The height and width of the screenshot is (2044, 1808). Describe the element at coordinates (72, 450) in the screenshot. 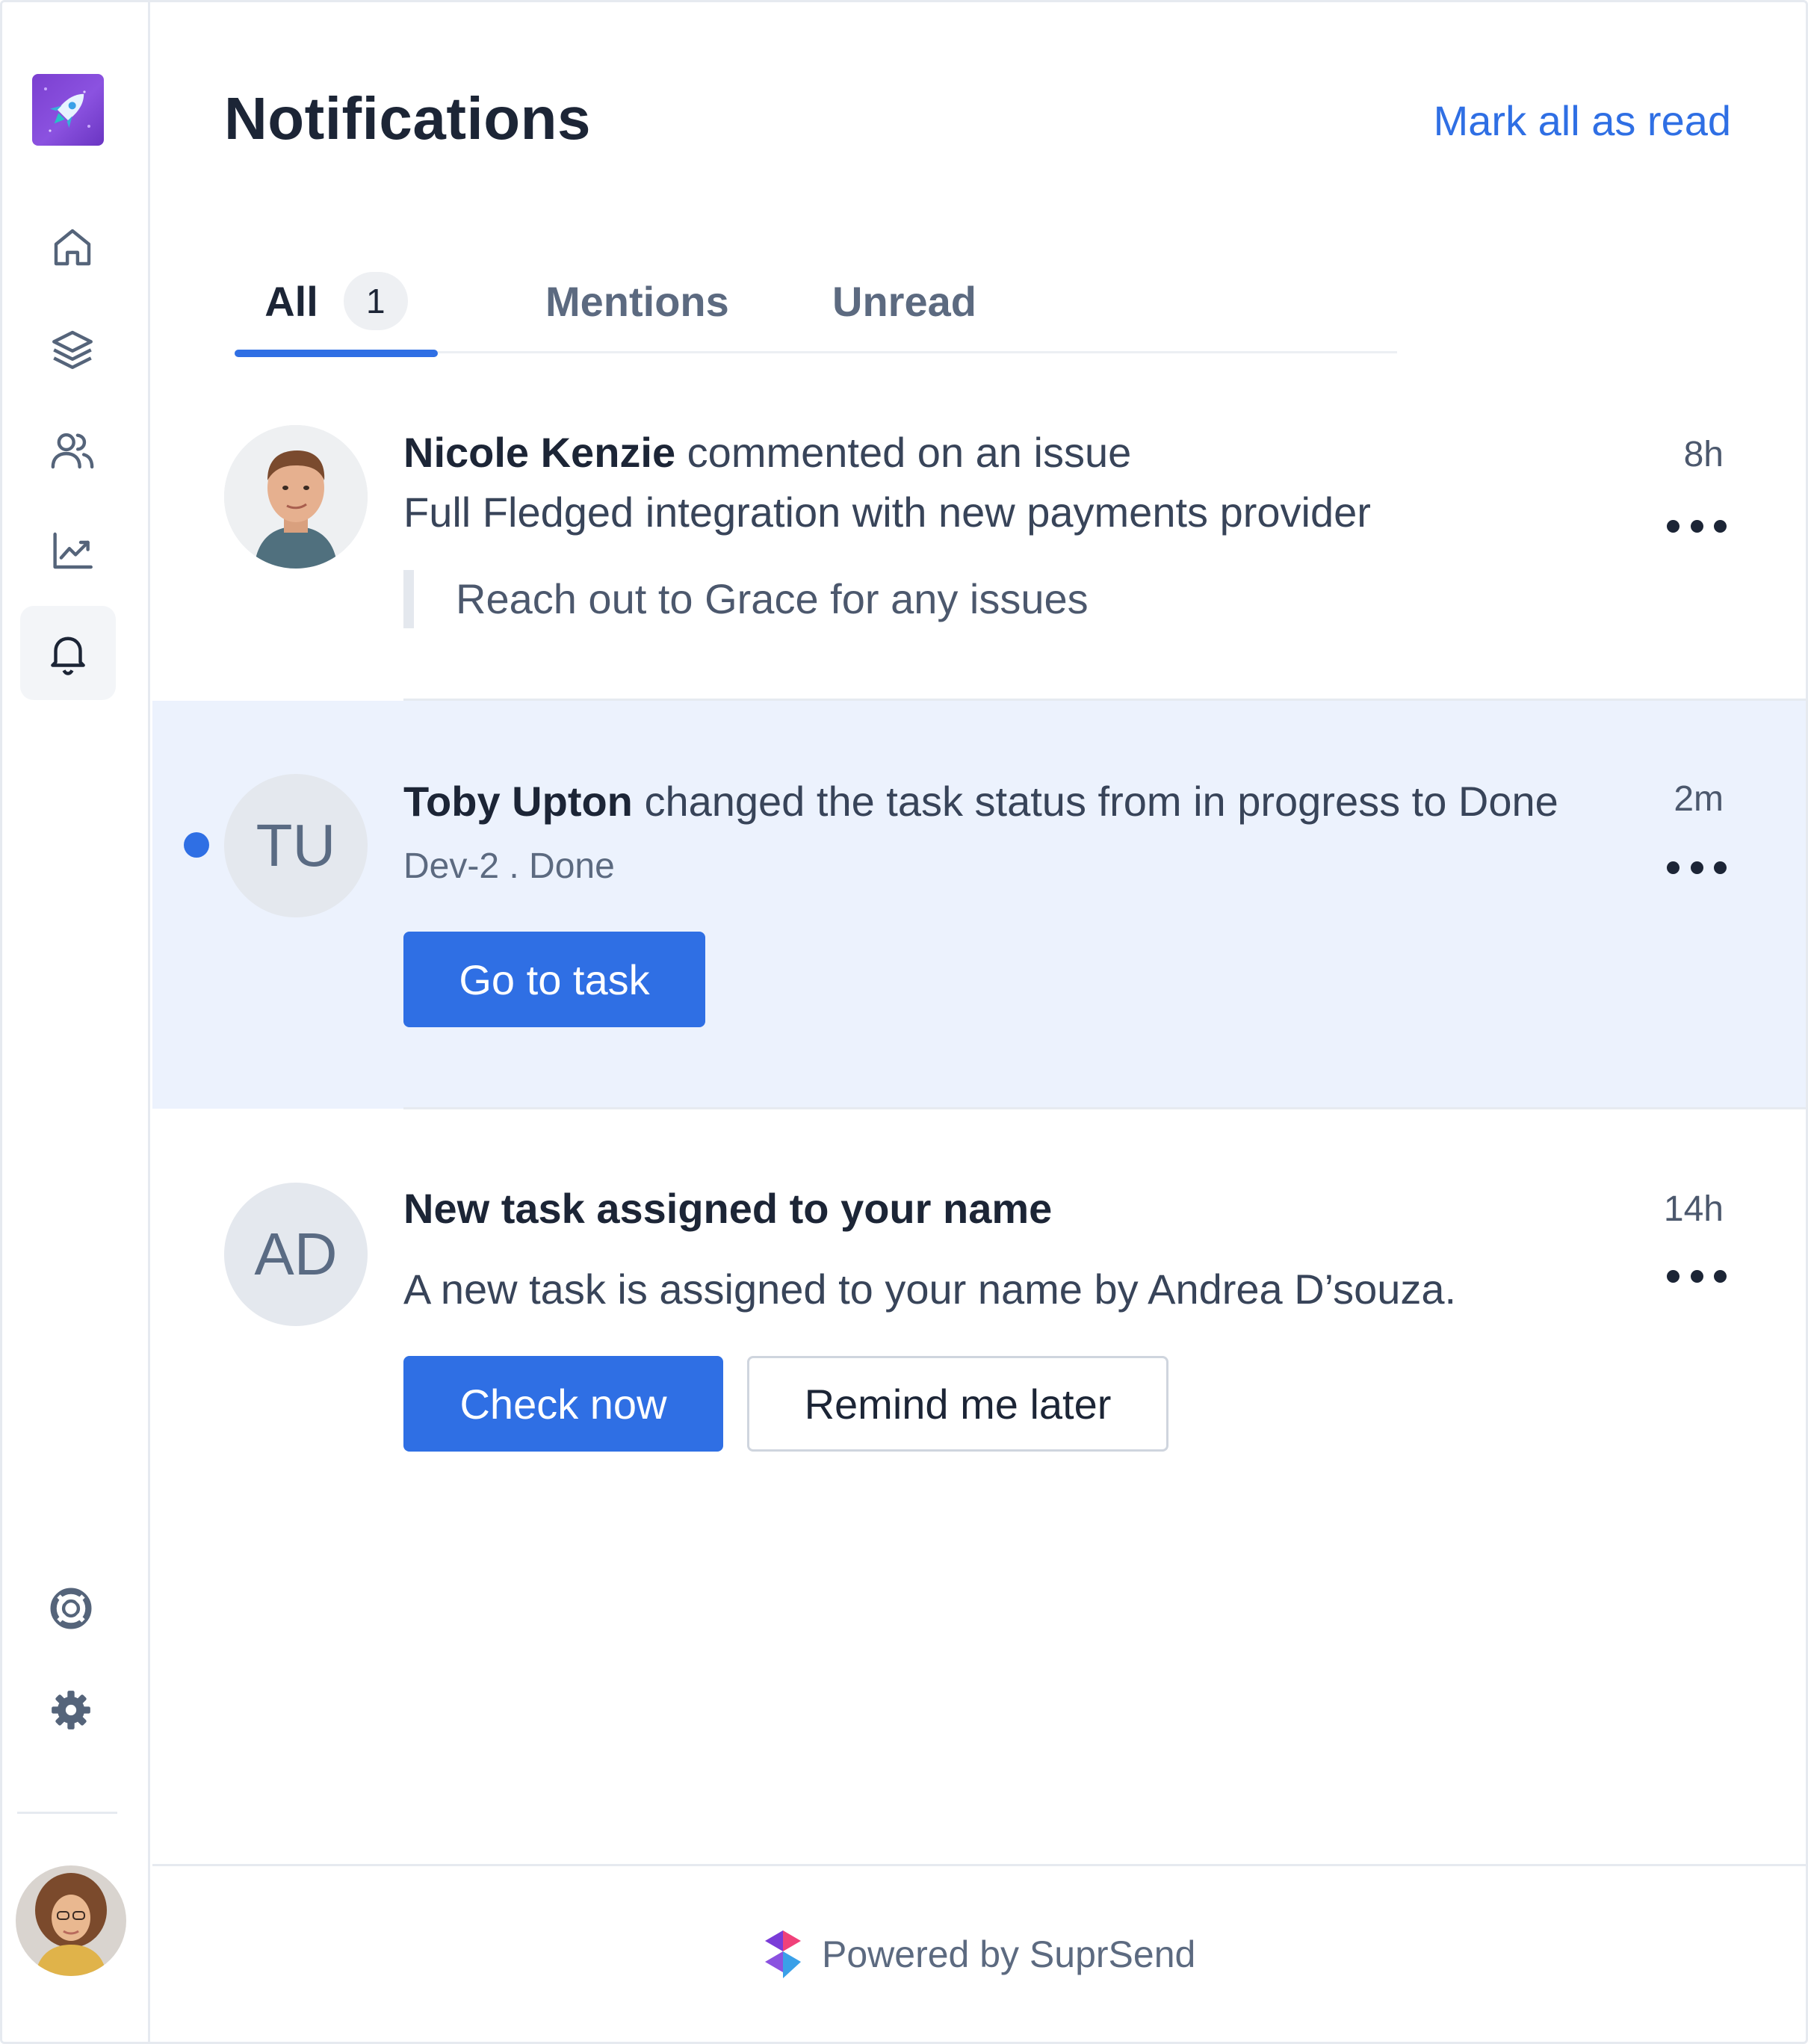

I see `users-icon` at that location.